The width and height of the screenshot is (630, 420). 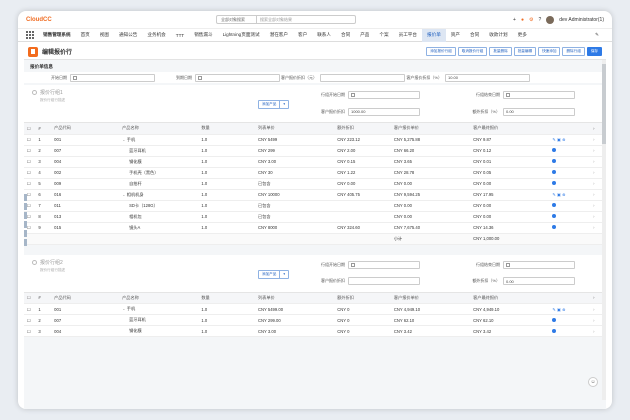 What do you see at coordinates (383, 35) in the screenshot?
I see `nav-item: 个案` at bounding box center [383, 35].